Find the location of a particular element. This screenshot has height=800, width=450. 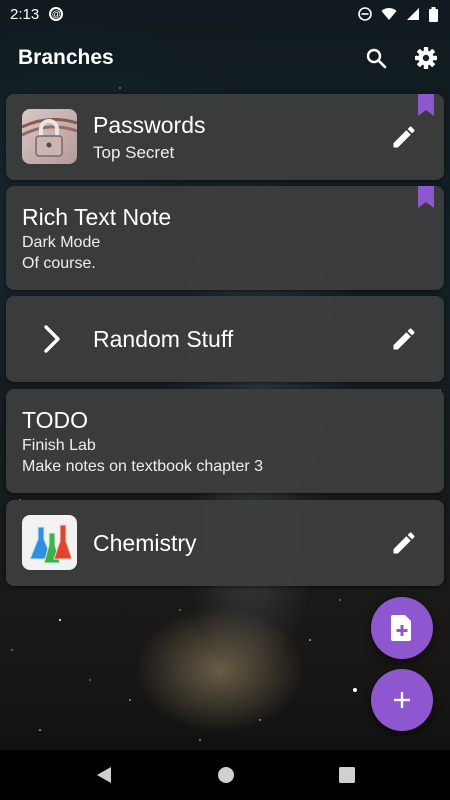

note-title: TODO is located at coordinates (55, 420).